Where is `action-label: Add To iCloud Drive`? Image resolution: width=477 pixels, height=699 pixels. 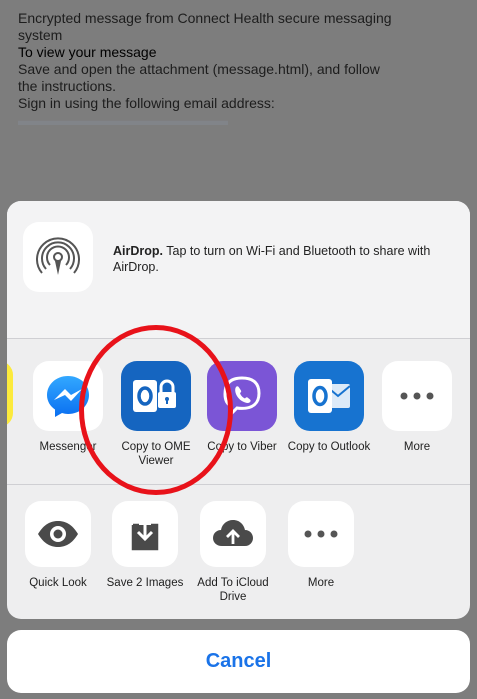 action-label: Add To iCloud Drive is located at coordinates (233, 590).